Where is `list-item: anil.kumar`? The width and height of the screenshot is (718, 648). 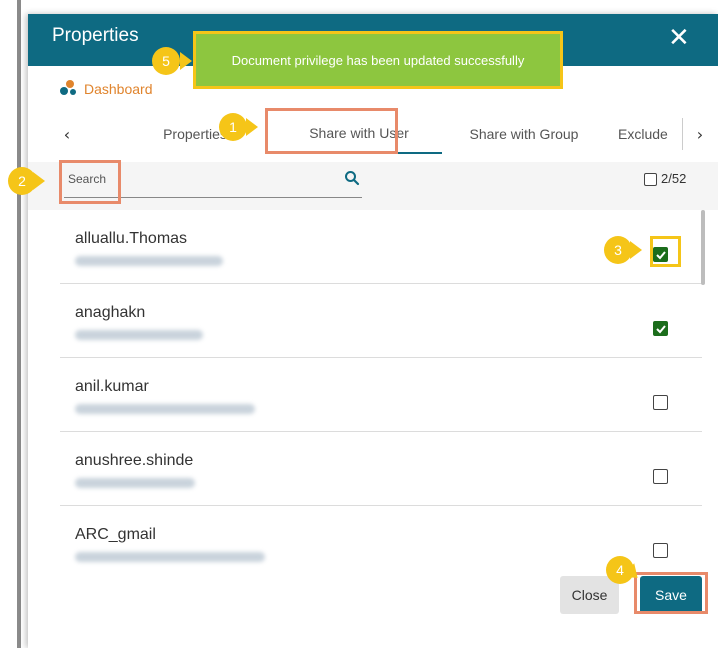
list-item: anil.kumar is located at coordinates (381, 395).